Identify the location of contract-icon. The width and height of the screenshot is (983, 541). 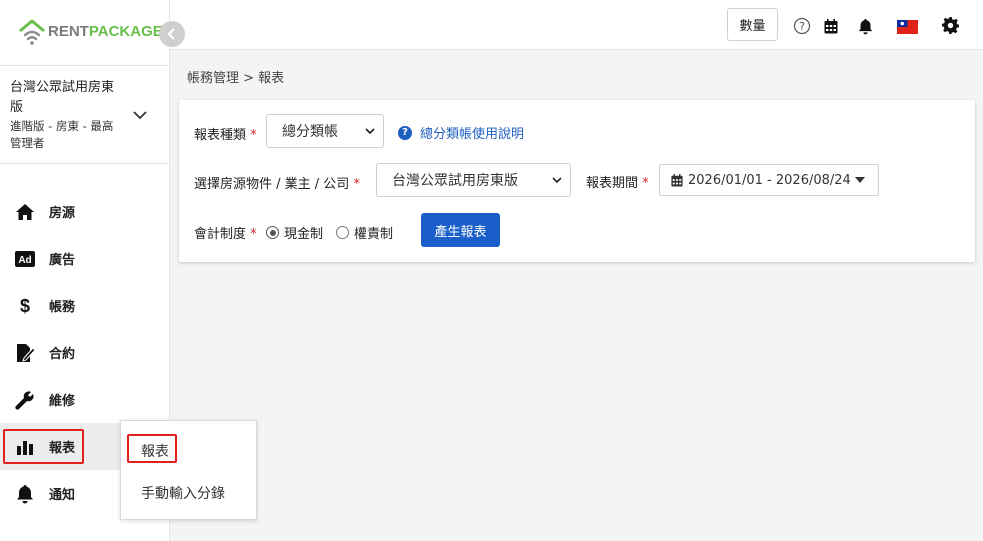
(25, 353).